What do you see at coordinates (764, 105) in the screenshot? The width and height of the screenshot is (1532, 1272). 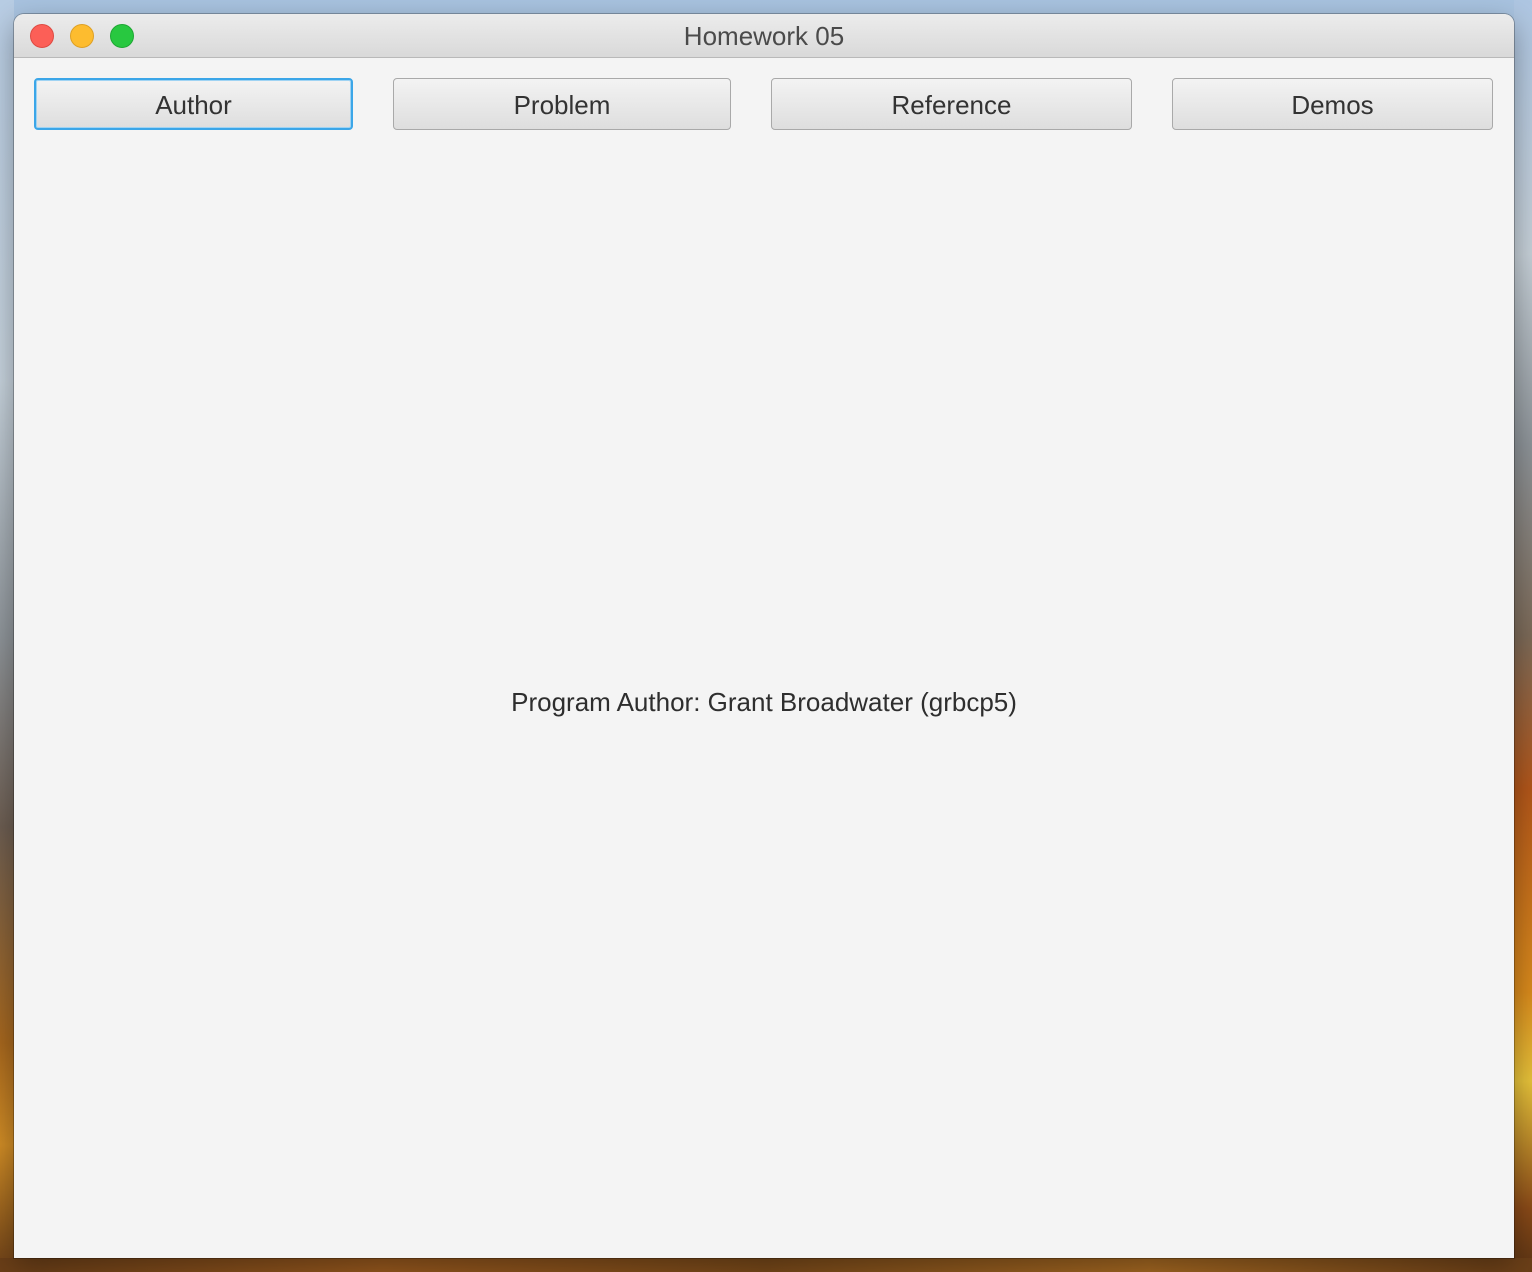 I see `toolbar: Author Problem Reference Demos` at bounding box center [764, 105].